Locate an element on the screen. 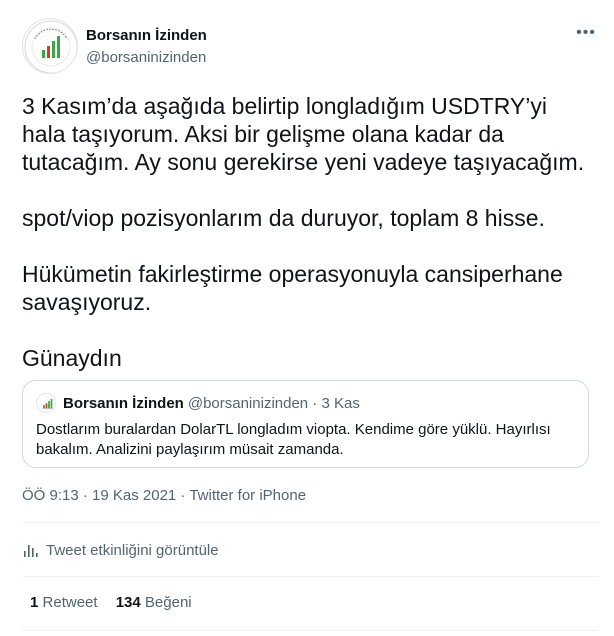 The image size is (614, 636). more-horizontal-icon: ••• is located at coordinates (586, 34).